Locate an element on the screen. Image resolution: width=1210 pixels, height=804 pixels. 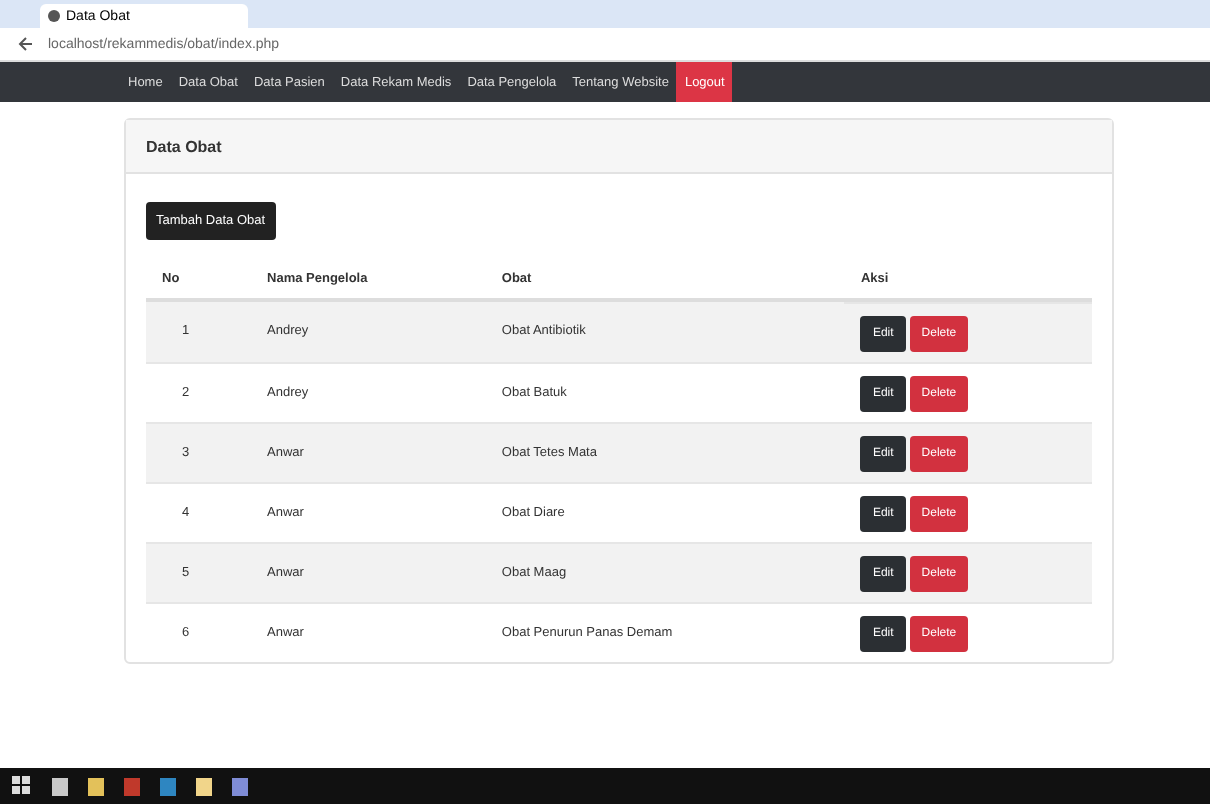
back-icon is located at coordinates (26, 44).